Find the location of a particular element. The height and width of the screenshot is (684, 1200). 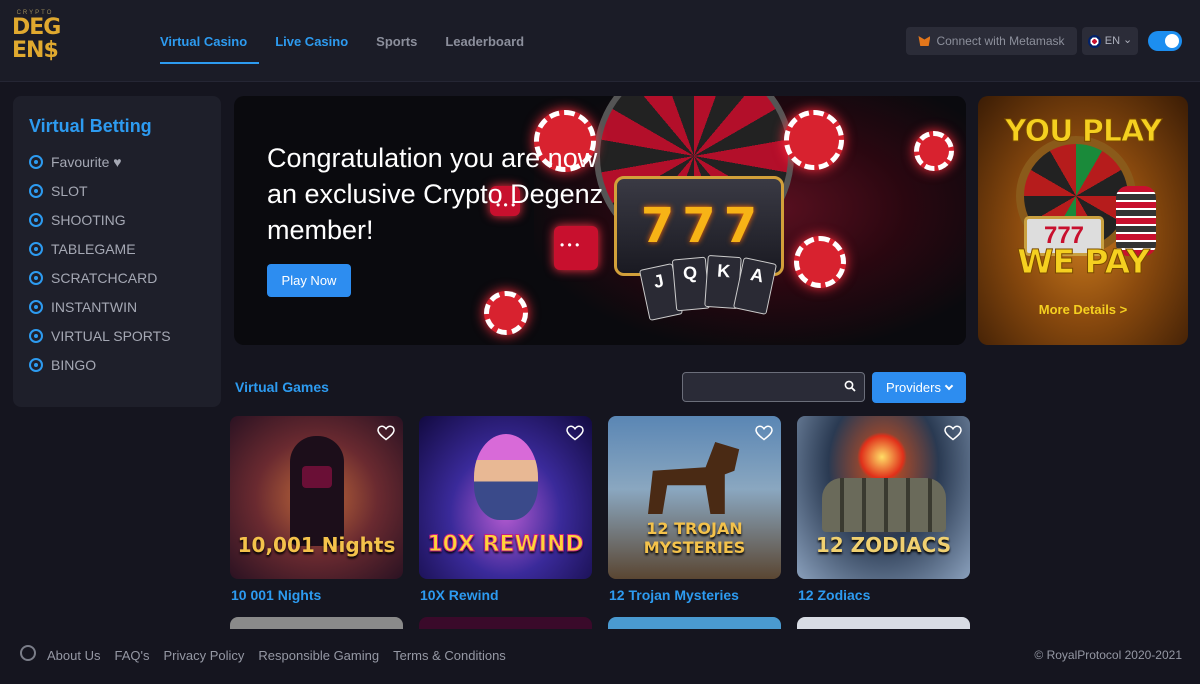

sidebar-item-label: Favourite ♥ is located at coordinates (86, 161).